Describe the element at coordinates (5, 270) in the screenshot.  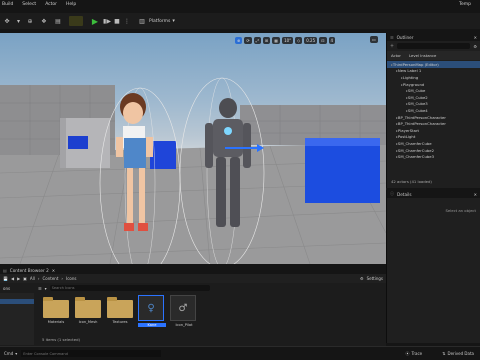
I see `content-browser-icon: ▤` at that location.